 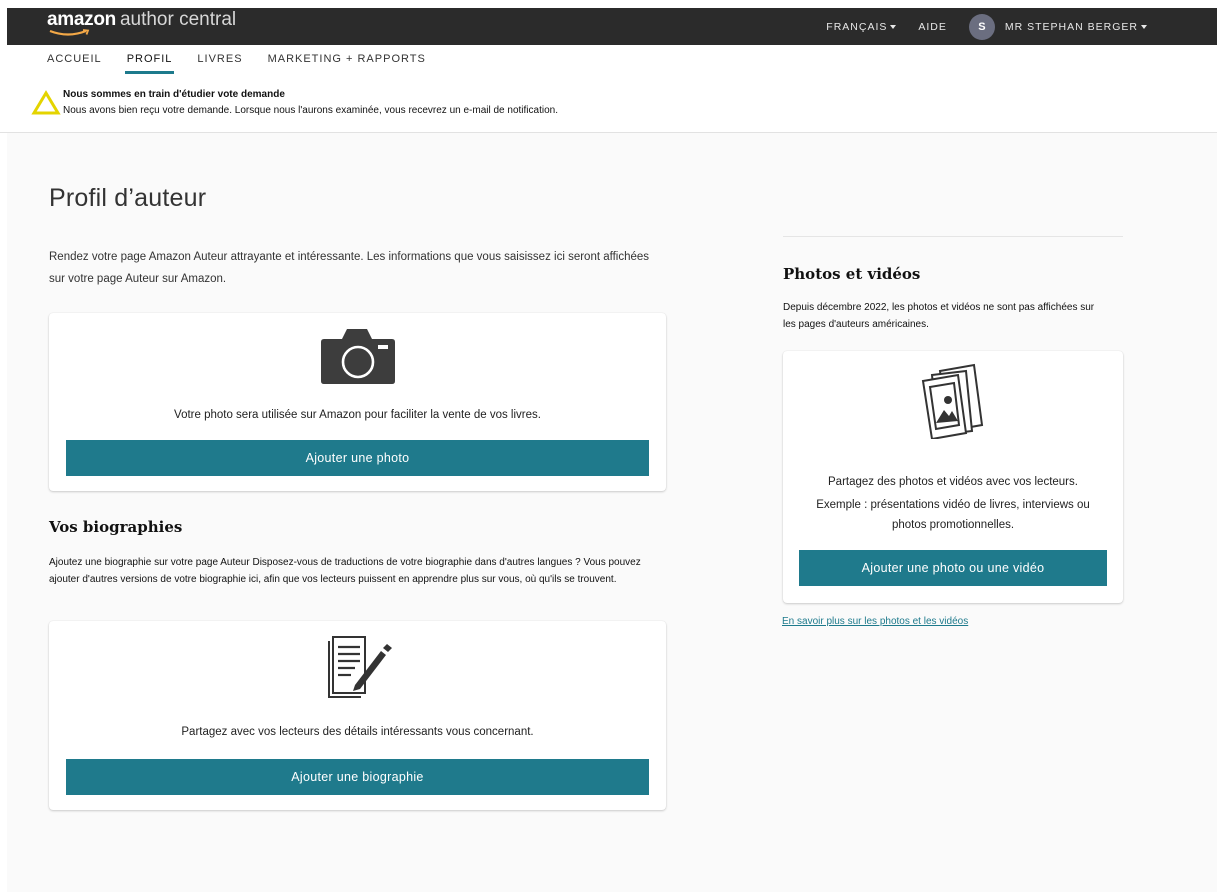 I want to click on user-name: MR STEPHAN BERGER, so click(x=1071, y=26).